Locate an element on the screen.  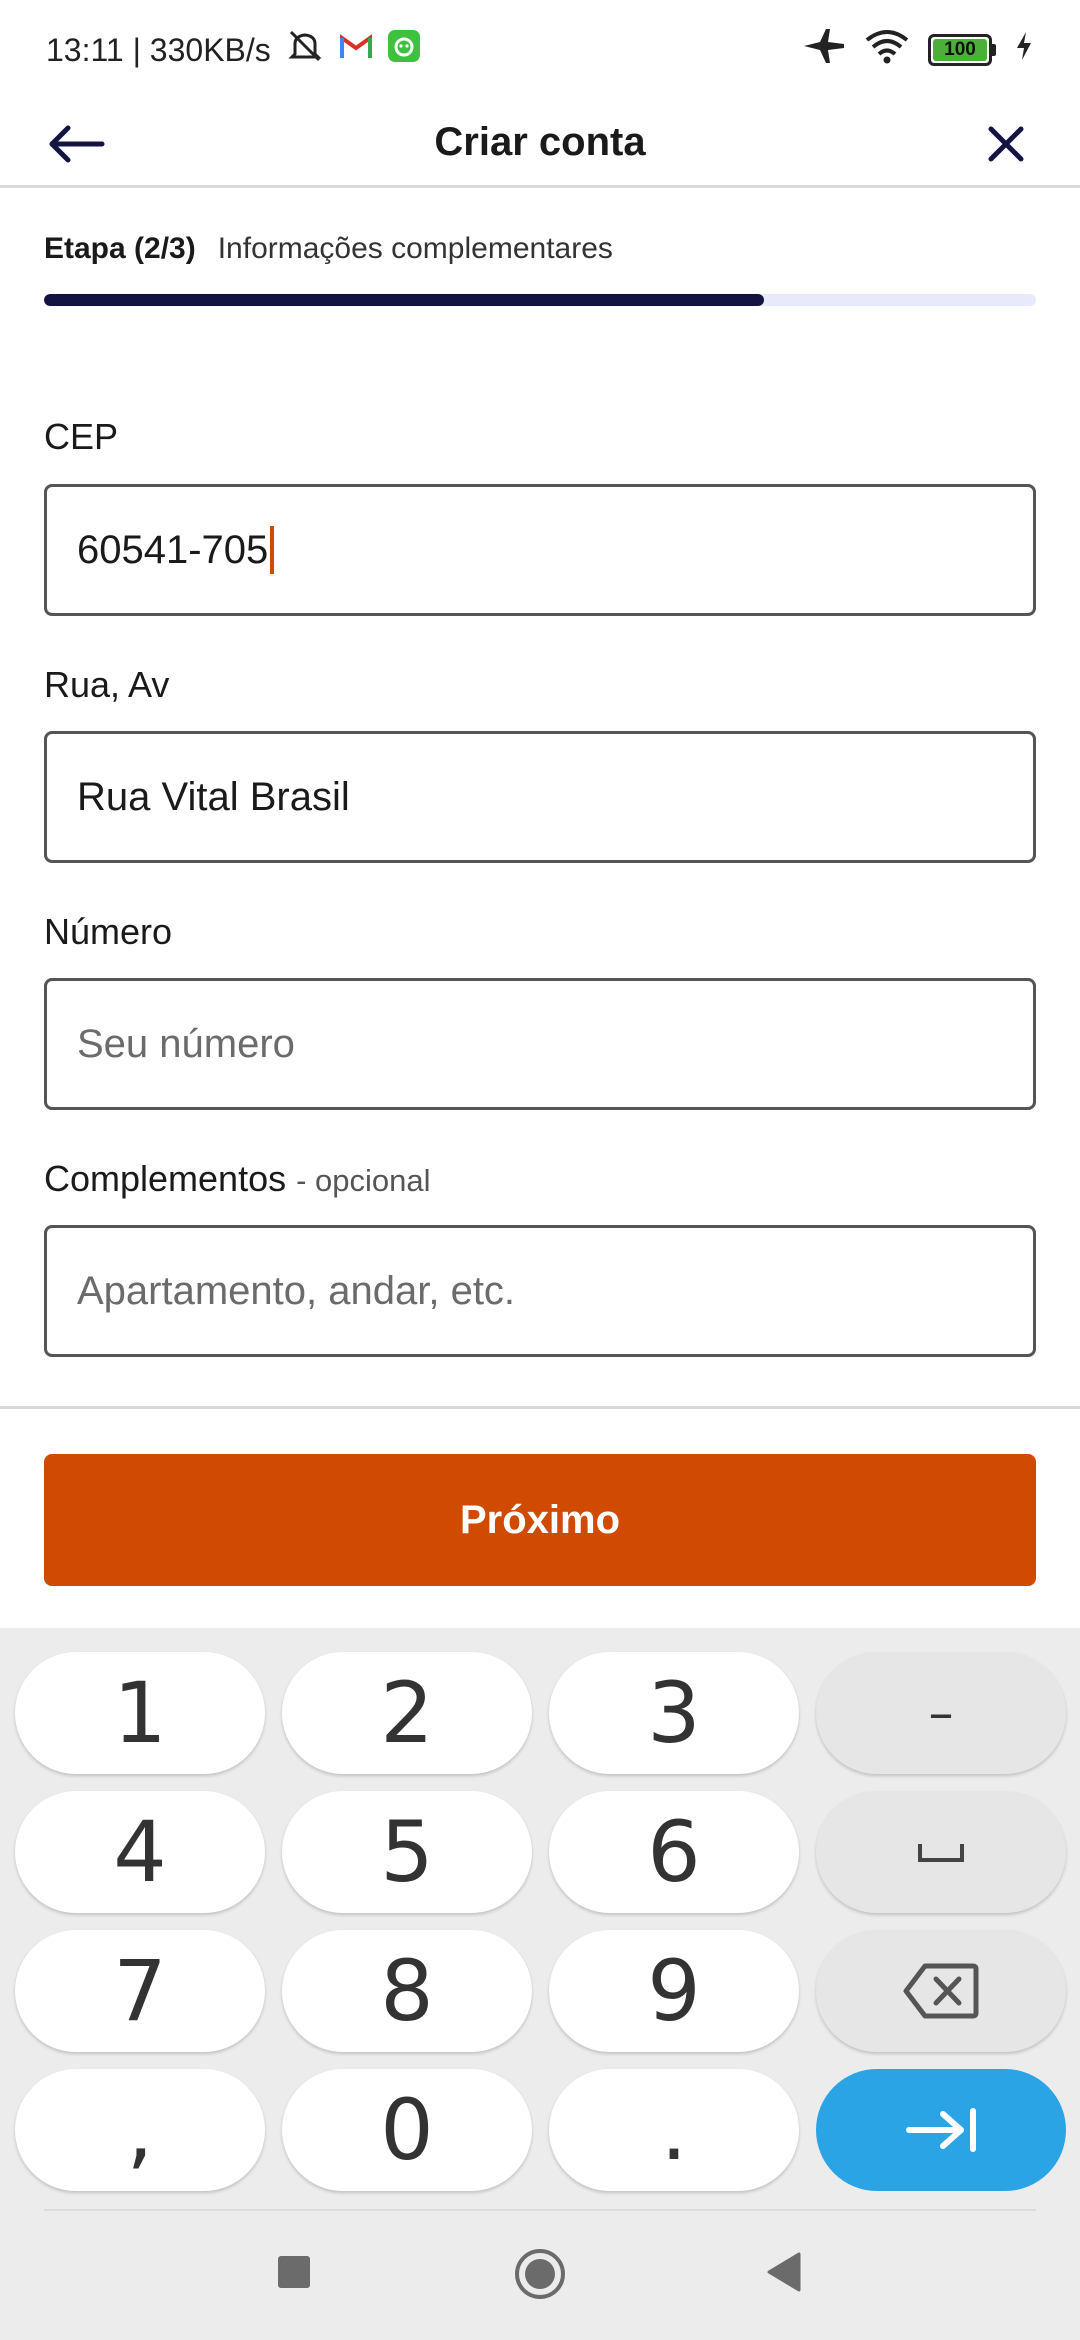
complement-input: Apartamento, andar, etc. is located at coordinates (540, 1291).